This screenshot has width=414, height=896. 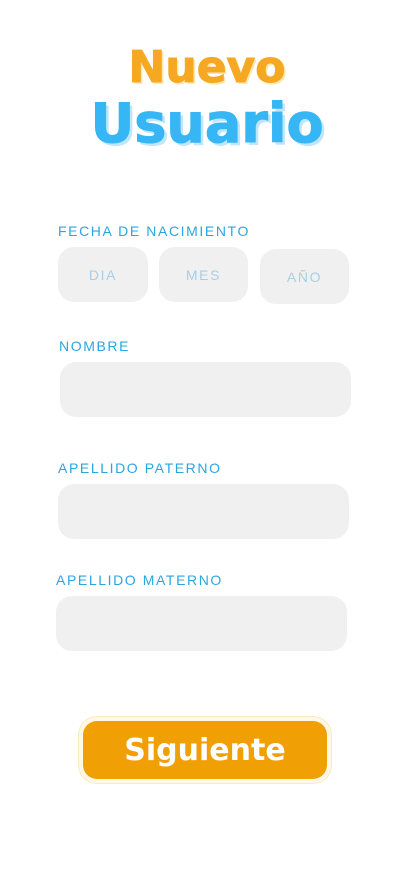 What do you see at coordinates (201, 623) in the screenshot?
I see `maternal-surname-input` at bounding box center [201, 623].